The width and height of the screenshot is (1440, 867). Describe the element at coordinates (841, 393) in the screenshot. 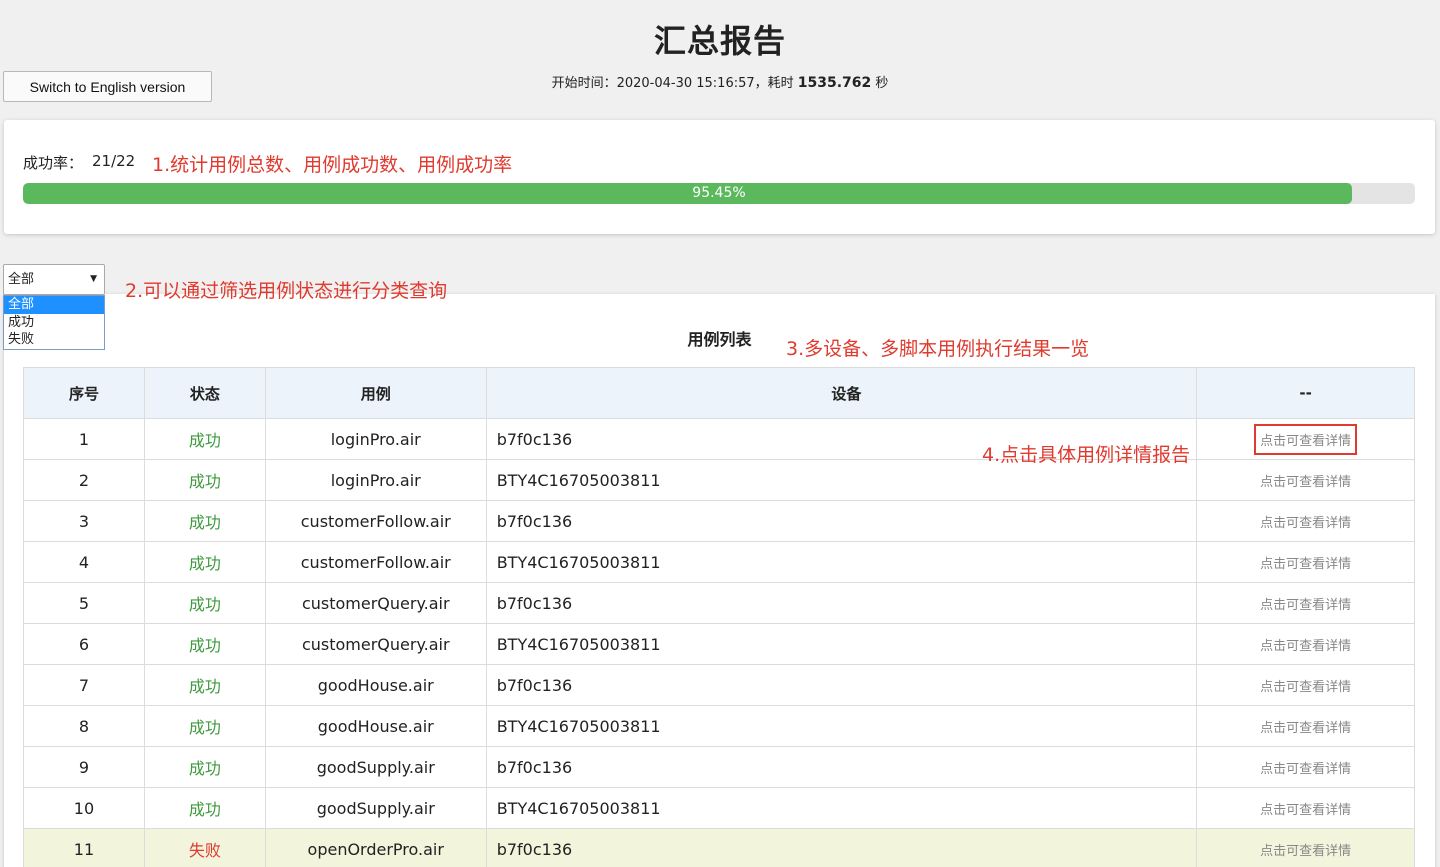

I see `header-device: 设备` at that location.